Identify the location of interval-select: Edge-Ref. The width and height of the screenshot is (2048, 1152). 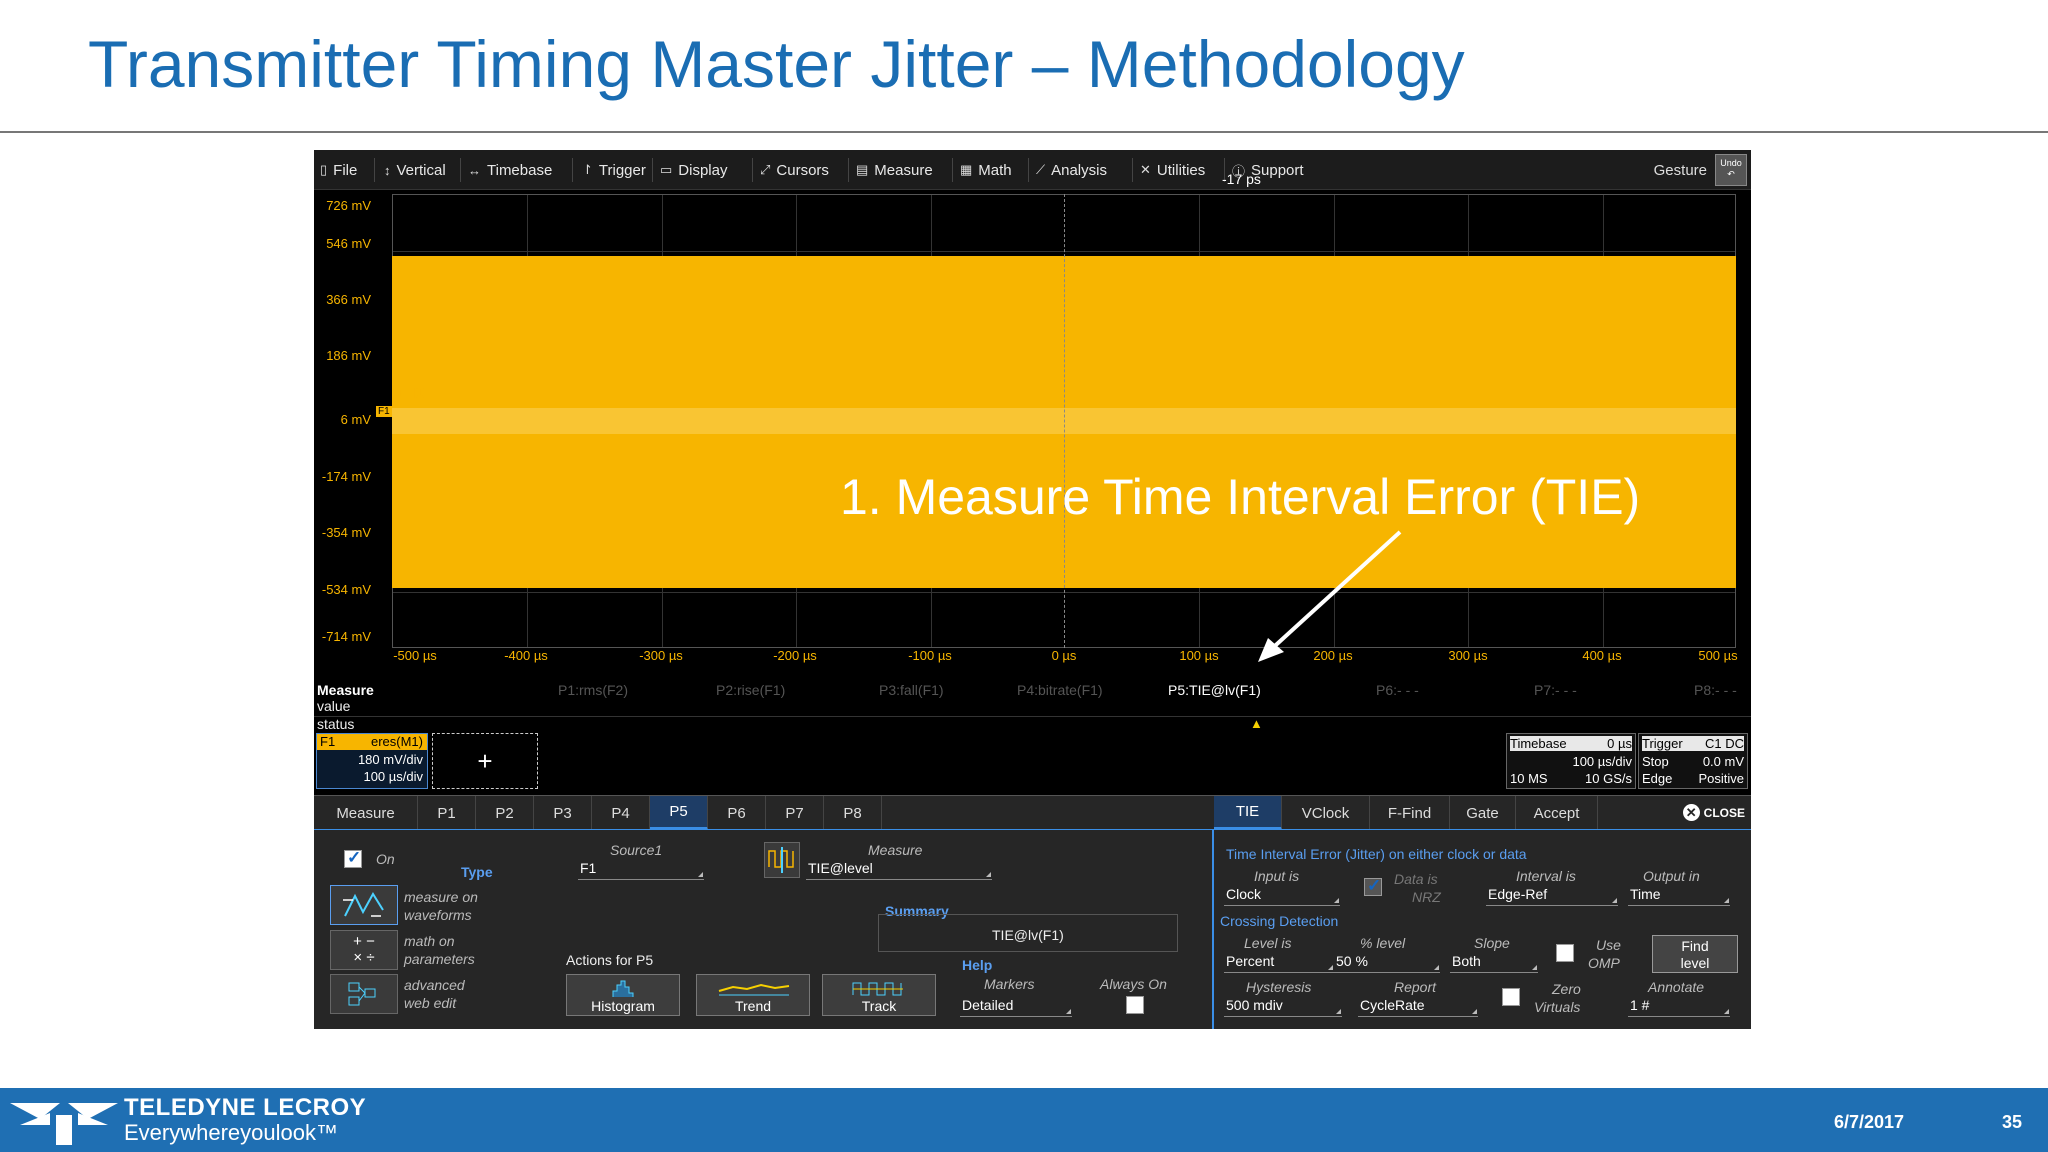
(1552, 896).